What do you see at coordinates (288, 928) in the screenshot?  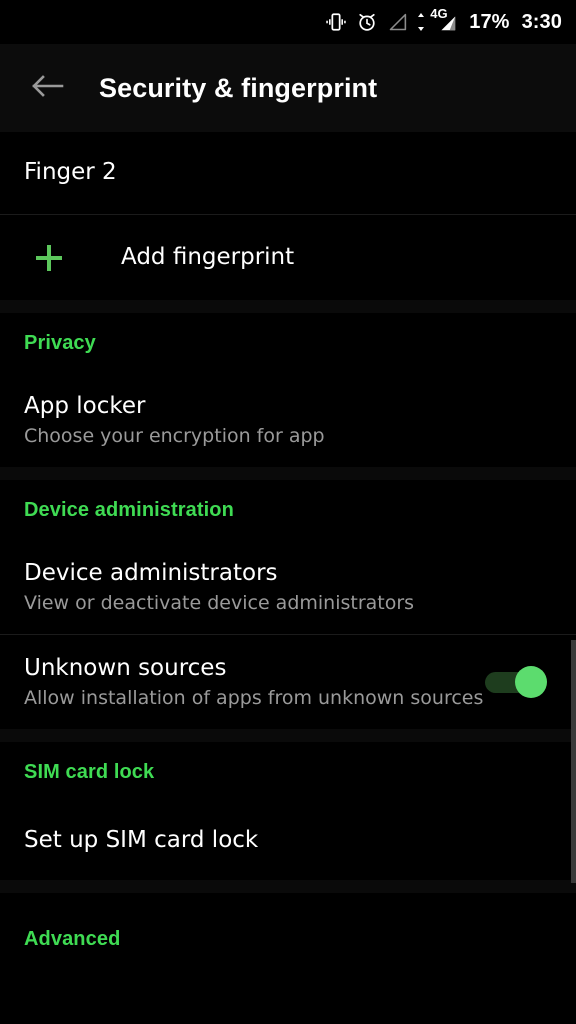 I see `section-header-advanced: Advanced` at bounding box center [288, 928].